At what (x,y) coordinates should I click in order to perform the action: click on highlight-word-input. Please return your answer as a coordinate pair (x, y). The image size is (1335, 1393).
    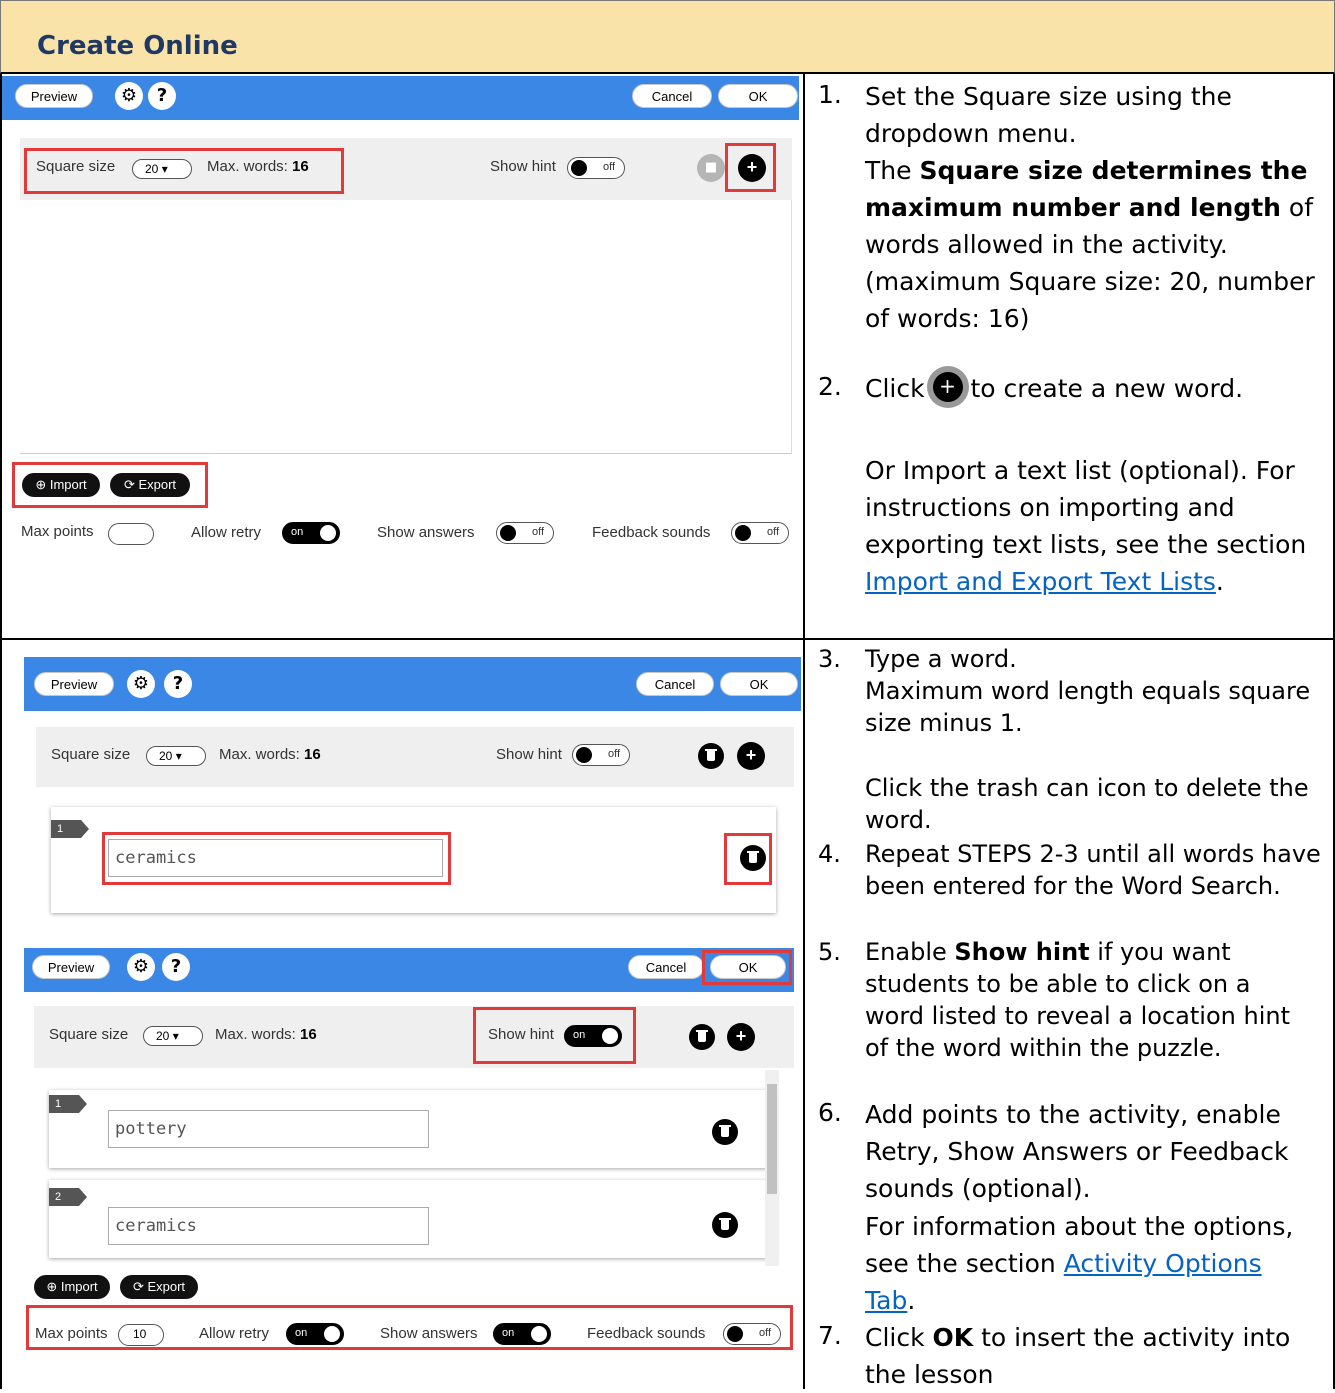
    Looking at the image, I should click on (276, 858).